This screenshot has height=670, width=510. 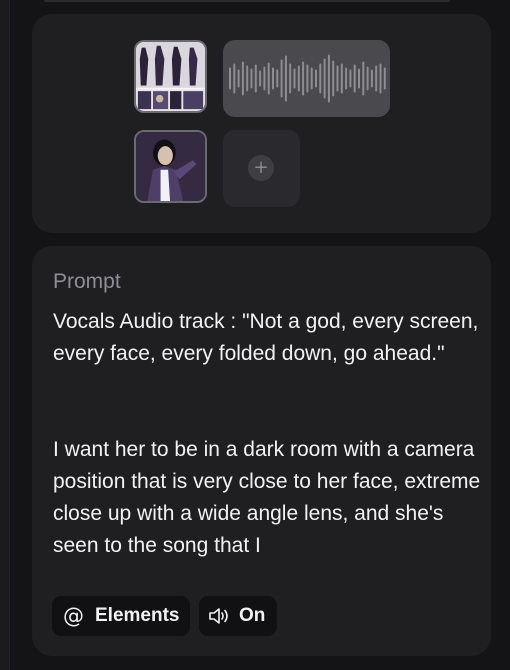 What do you see at coordinates (5, 335) in the screenshot?
I see `left-rail` at bounding box center [5, 335].